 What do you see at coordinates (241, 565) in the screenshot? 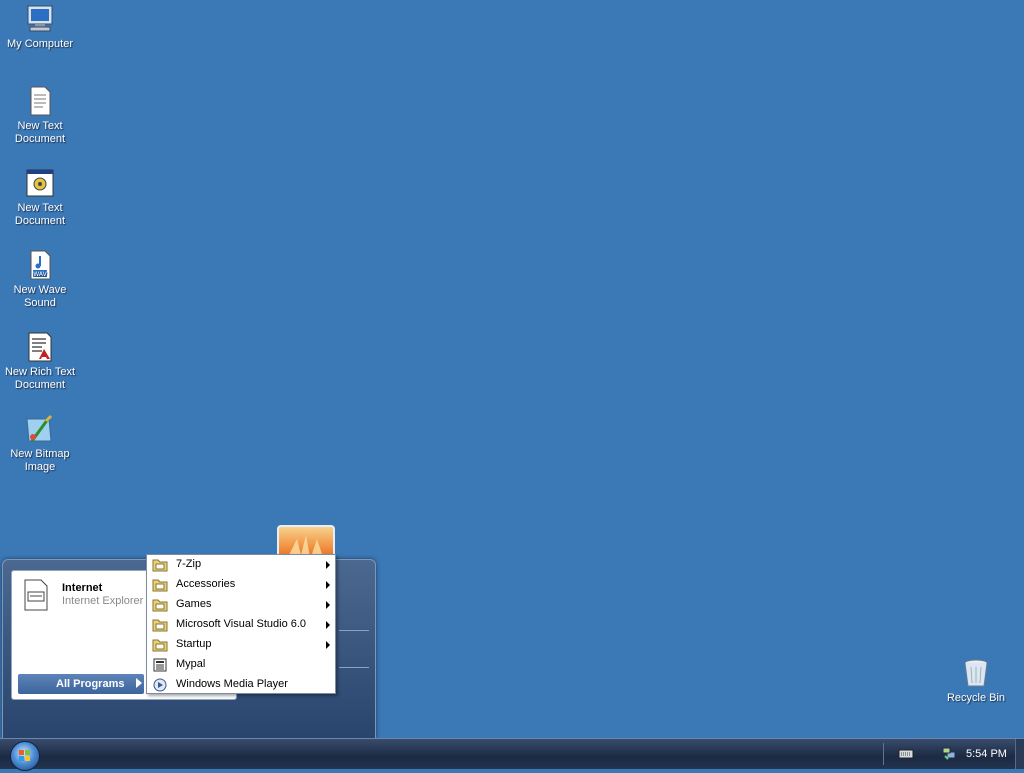
I see `programs-item-7-zip: 7-Zip` at bounding box center [241, 565].